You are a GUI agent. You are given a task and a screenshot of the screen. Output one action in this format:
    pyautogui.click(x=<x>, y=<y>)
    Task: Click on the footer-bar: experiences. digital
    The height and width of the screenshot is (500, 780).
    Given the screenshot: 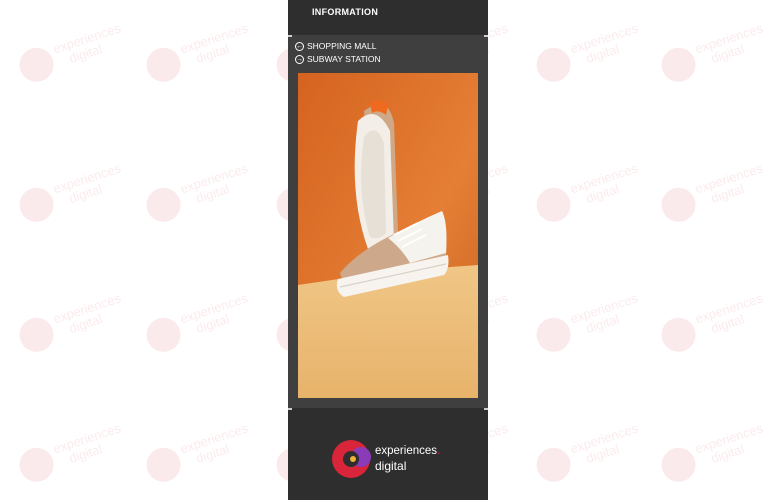 What is the action you would take?
    pyautogui.click(x=388, y=454)
    